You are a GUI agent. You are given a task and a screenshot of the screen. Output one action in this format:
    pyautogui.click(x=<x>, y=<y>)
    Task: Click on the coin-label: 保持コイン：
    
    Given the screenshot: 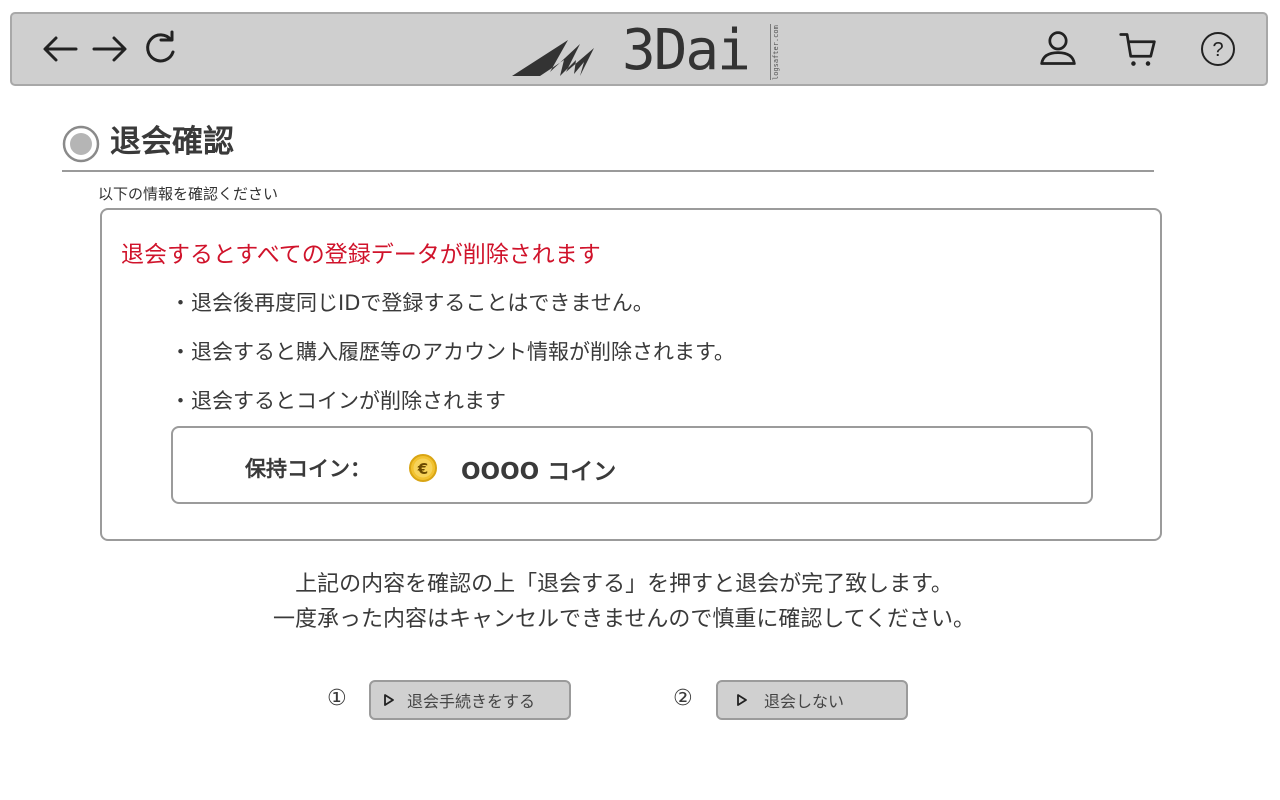 What is the action you would take?
    pyautogui.click(x=308, y=469)
    